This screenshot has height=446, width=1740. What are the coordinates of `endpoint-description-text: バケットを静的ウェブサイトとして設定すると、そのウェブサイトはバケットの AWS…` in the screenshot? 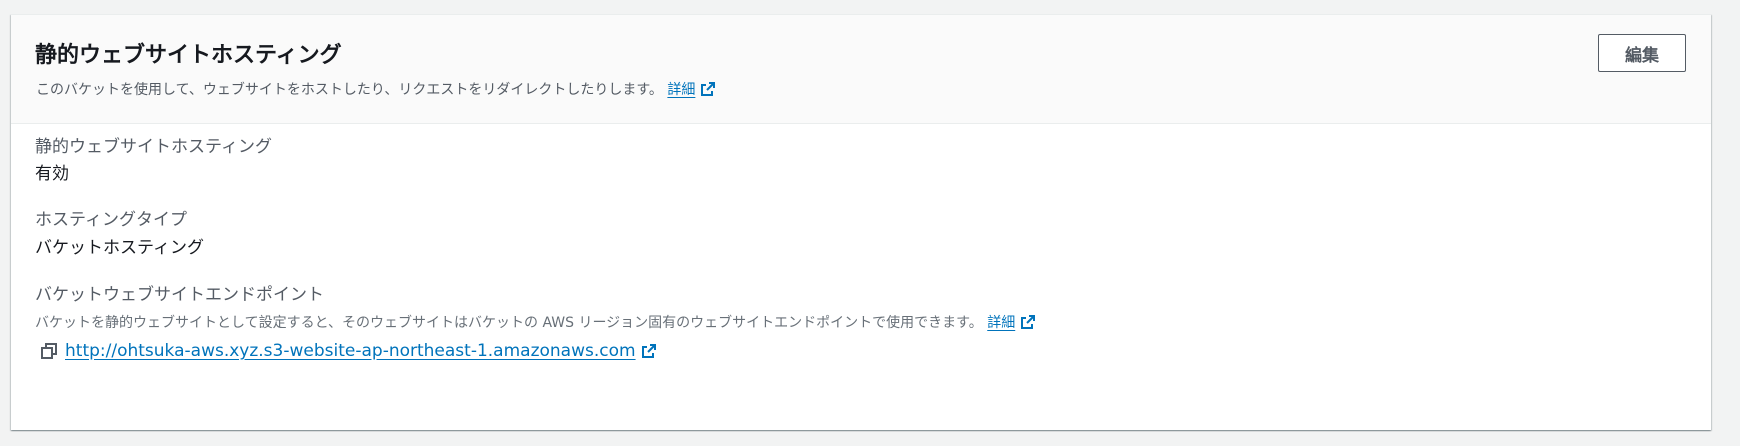 It's located at (509, 323).